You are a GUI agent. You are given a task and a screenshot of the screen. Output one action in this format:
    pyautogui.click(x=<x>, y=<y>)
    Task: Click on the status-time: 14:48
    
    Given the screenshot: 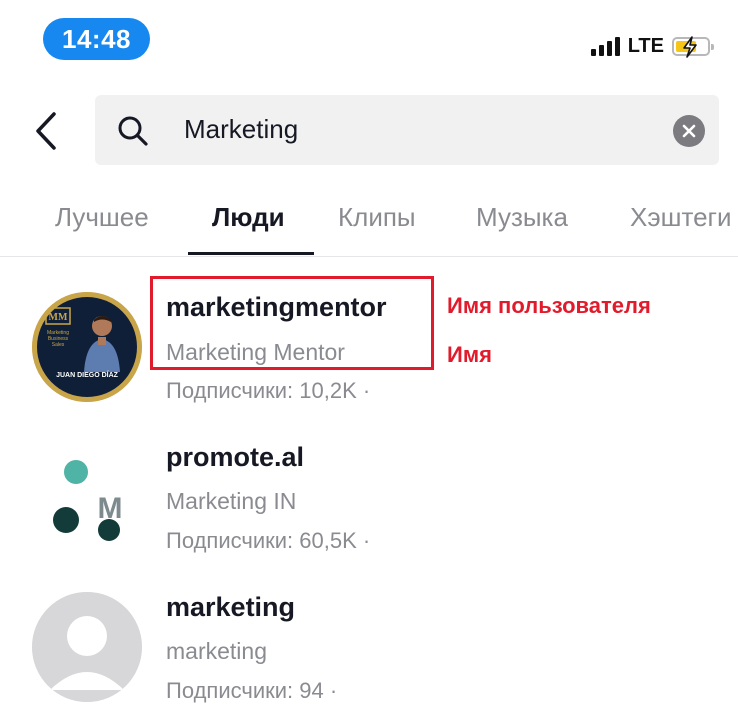 What is the action you would take?
    pyautogui.click(x=96, y=39)
    